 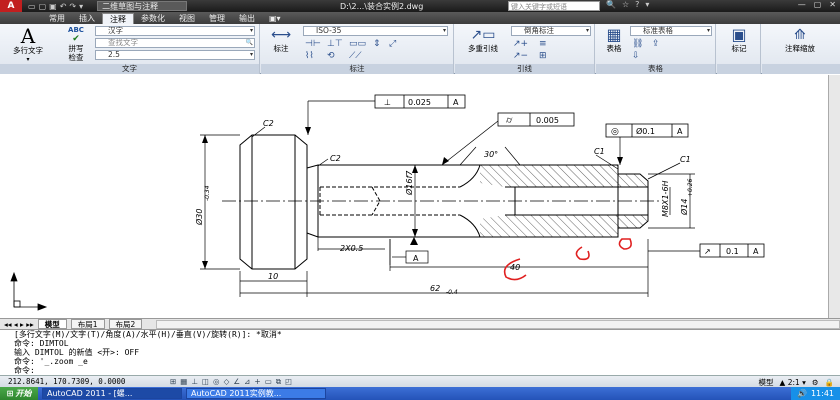 What do you see at coordinates (53, 6) in the screenshot?
I see `save-file-icon: ▣` at bounding box center [53, 6].